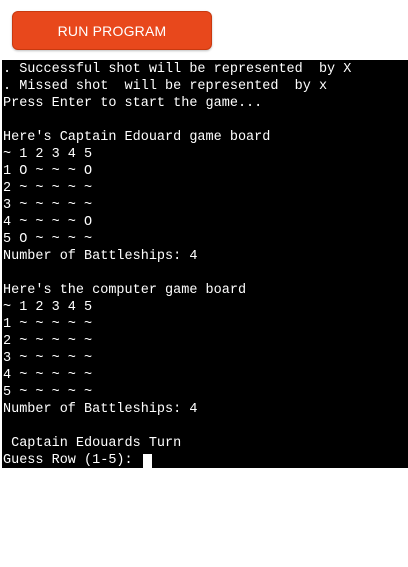 Image resolution: width=408 pixels, height=567 pixels. What do you see at coordinates (205, 460) in the screenshot?
I see `terminal-input-line: Guess Row (1-5):` at bounding box center [205, 460].